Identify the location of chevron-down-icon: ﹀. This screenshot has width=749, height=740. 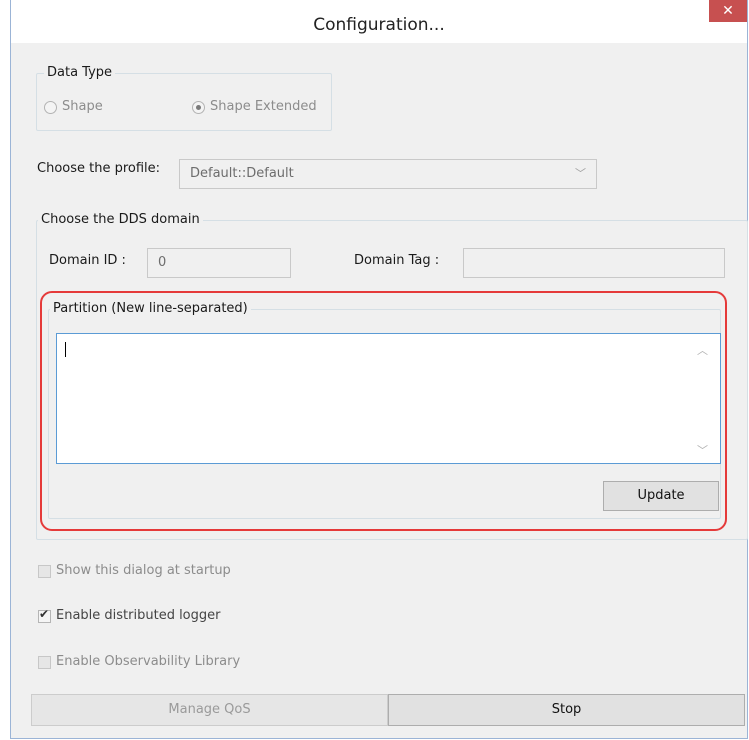
(580, 173).